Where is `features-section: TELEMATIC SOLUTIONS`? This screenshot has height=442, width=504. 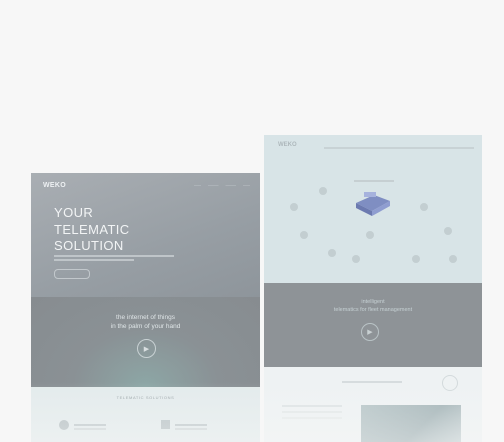
features-section: TELEMATIC SOLUTIONS is located at coordinates (145, 414).